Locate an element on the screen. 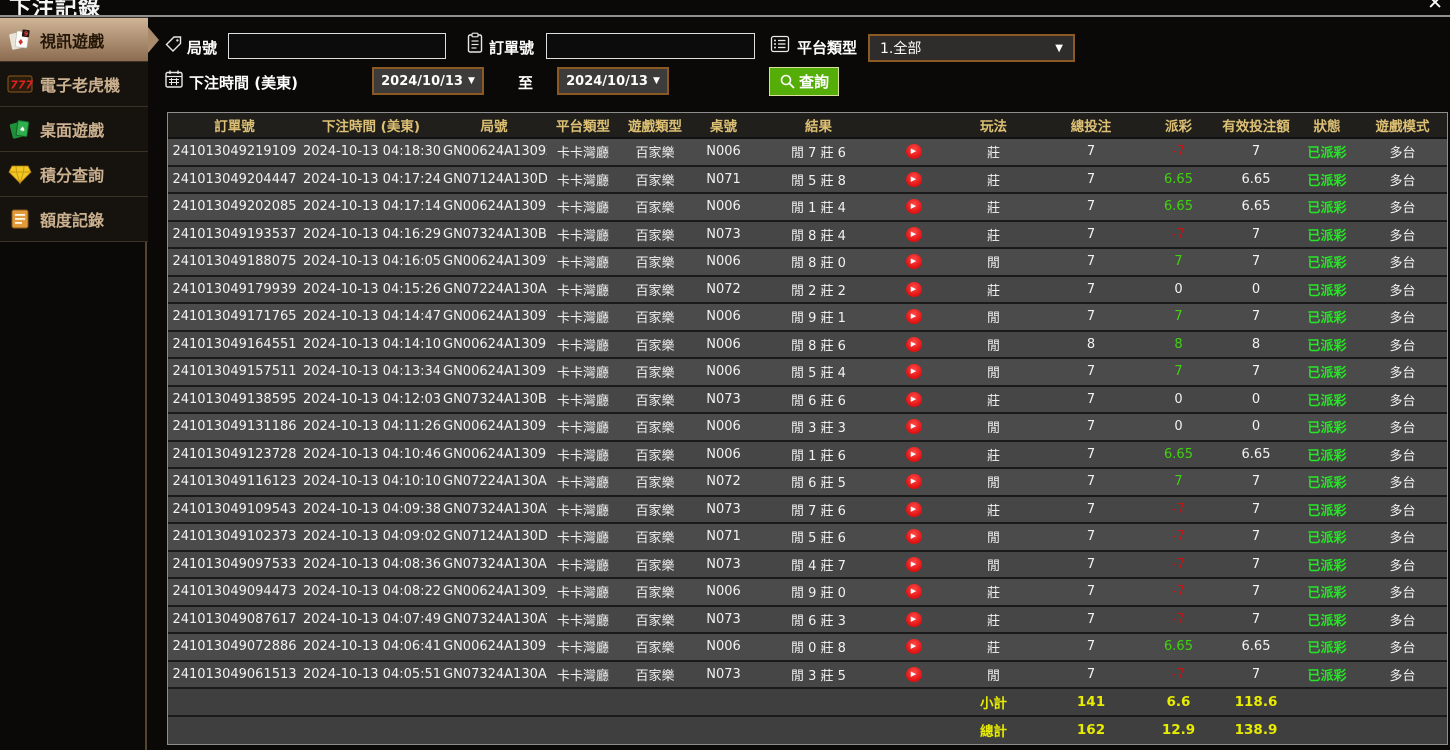 The height and width of the screenshot is (750, 1450). close-icon: ✕ is located at coordinates (1435, 6).